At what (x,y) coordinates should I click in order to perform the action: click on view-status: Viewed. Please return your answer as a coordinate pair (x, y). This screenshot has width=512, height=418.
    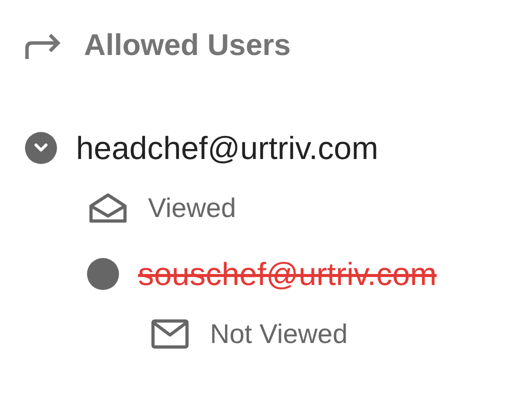
    Looking at the image, I should click on (192, 208).